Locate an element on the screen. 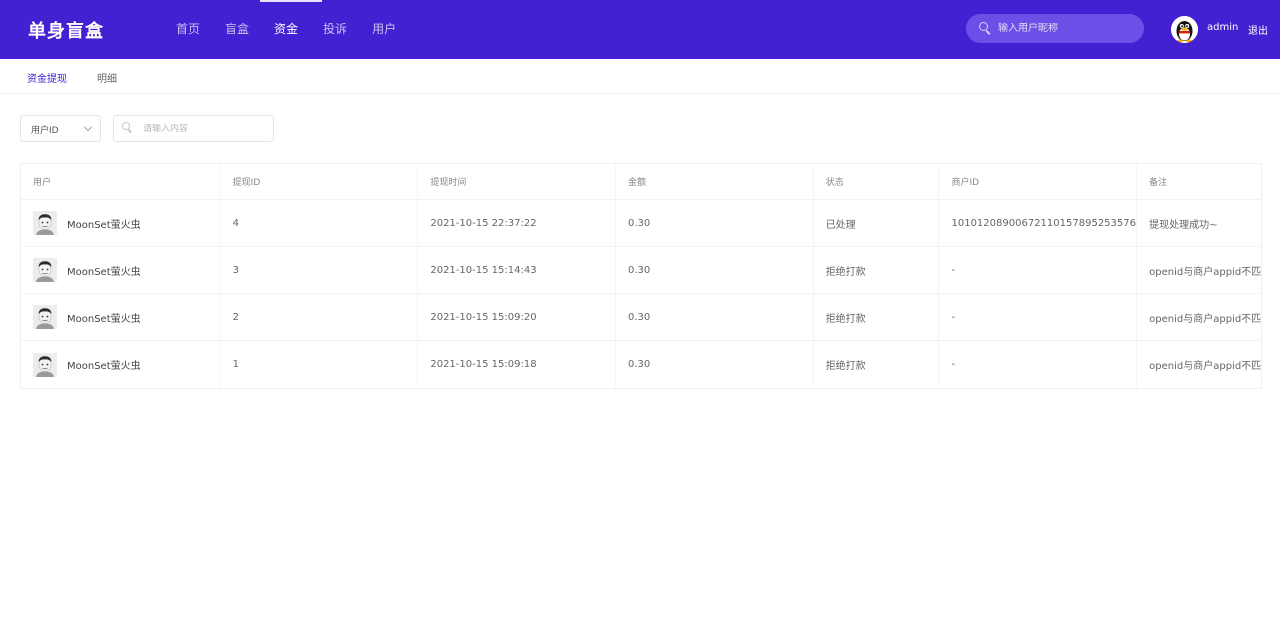  filter-search-box is located at coordinates (193, 128).